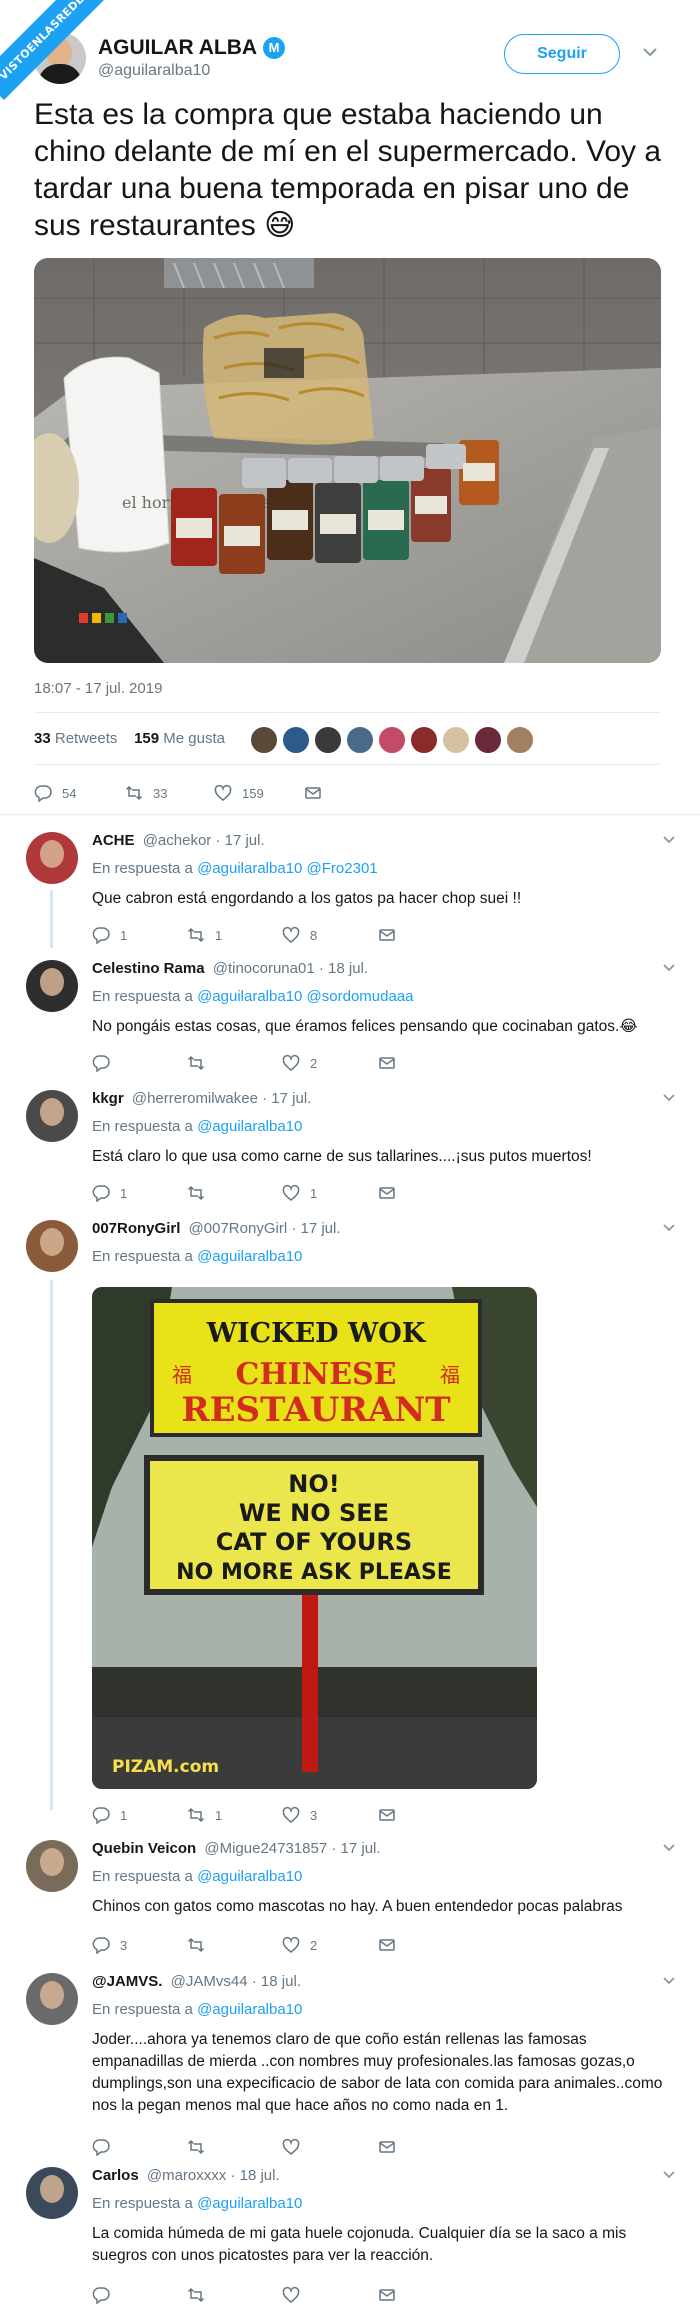 Image resolution: width=700 pixels, height=2319 pixels. I want to click on reply-header: Quebin Veicon @Migue24731857 · 17 jul., so click(236, 1848).